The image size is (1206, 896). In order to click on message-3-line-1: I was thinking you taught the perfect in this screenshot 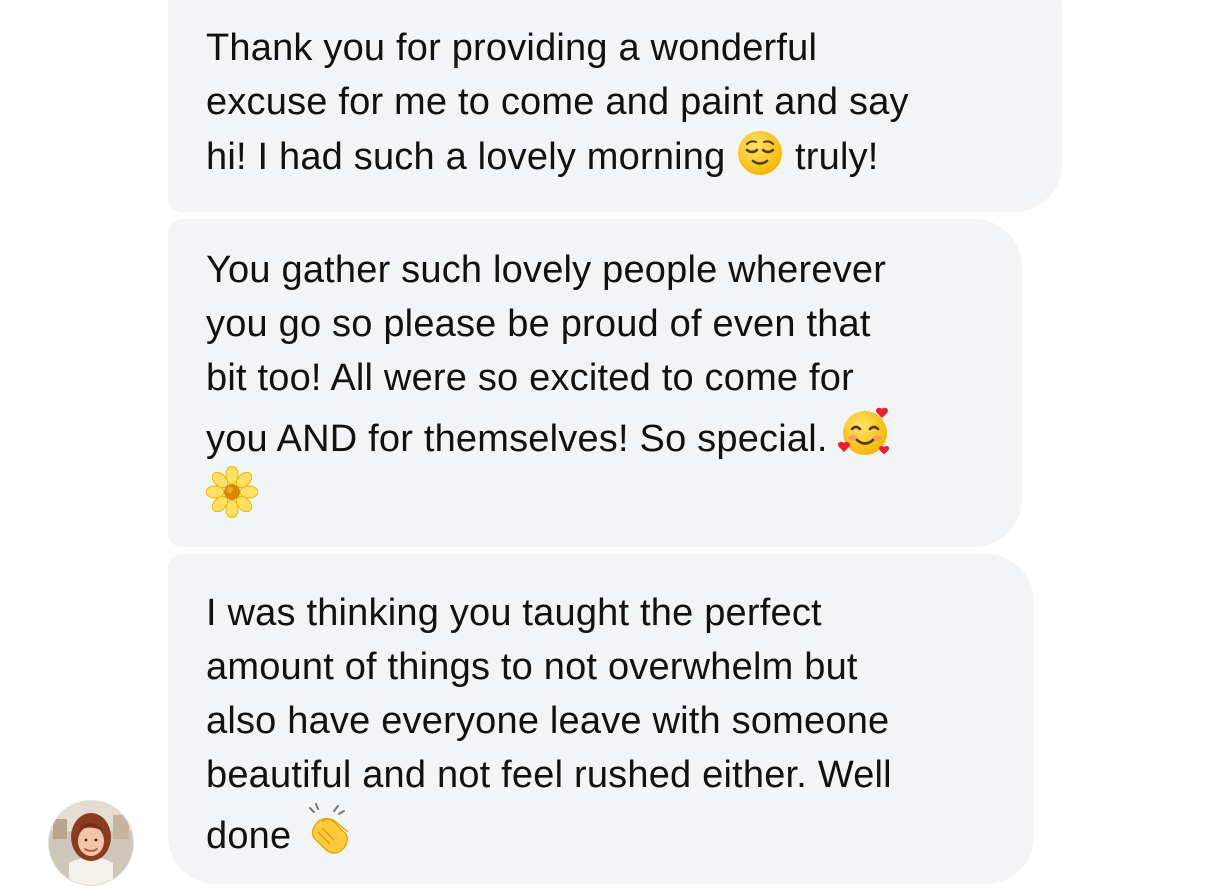, I will do `click(514, 613)`.